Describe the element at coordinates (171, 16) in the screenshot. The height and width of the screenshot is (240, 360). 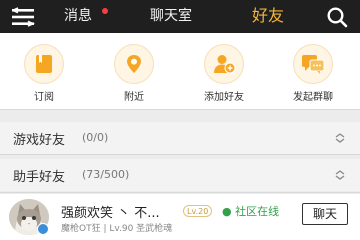
I see `tab-chatroom: 聊天室` at that location.